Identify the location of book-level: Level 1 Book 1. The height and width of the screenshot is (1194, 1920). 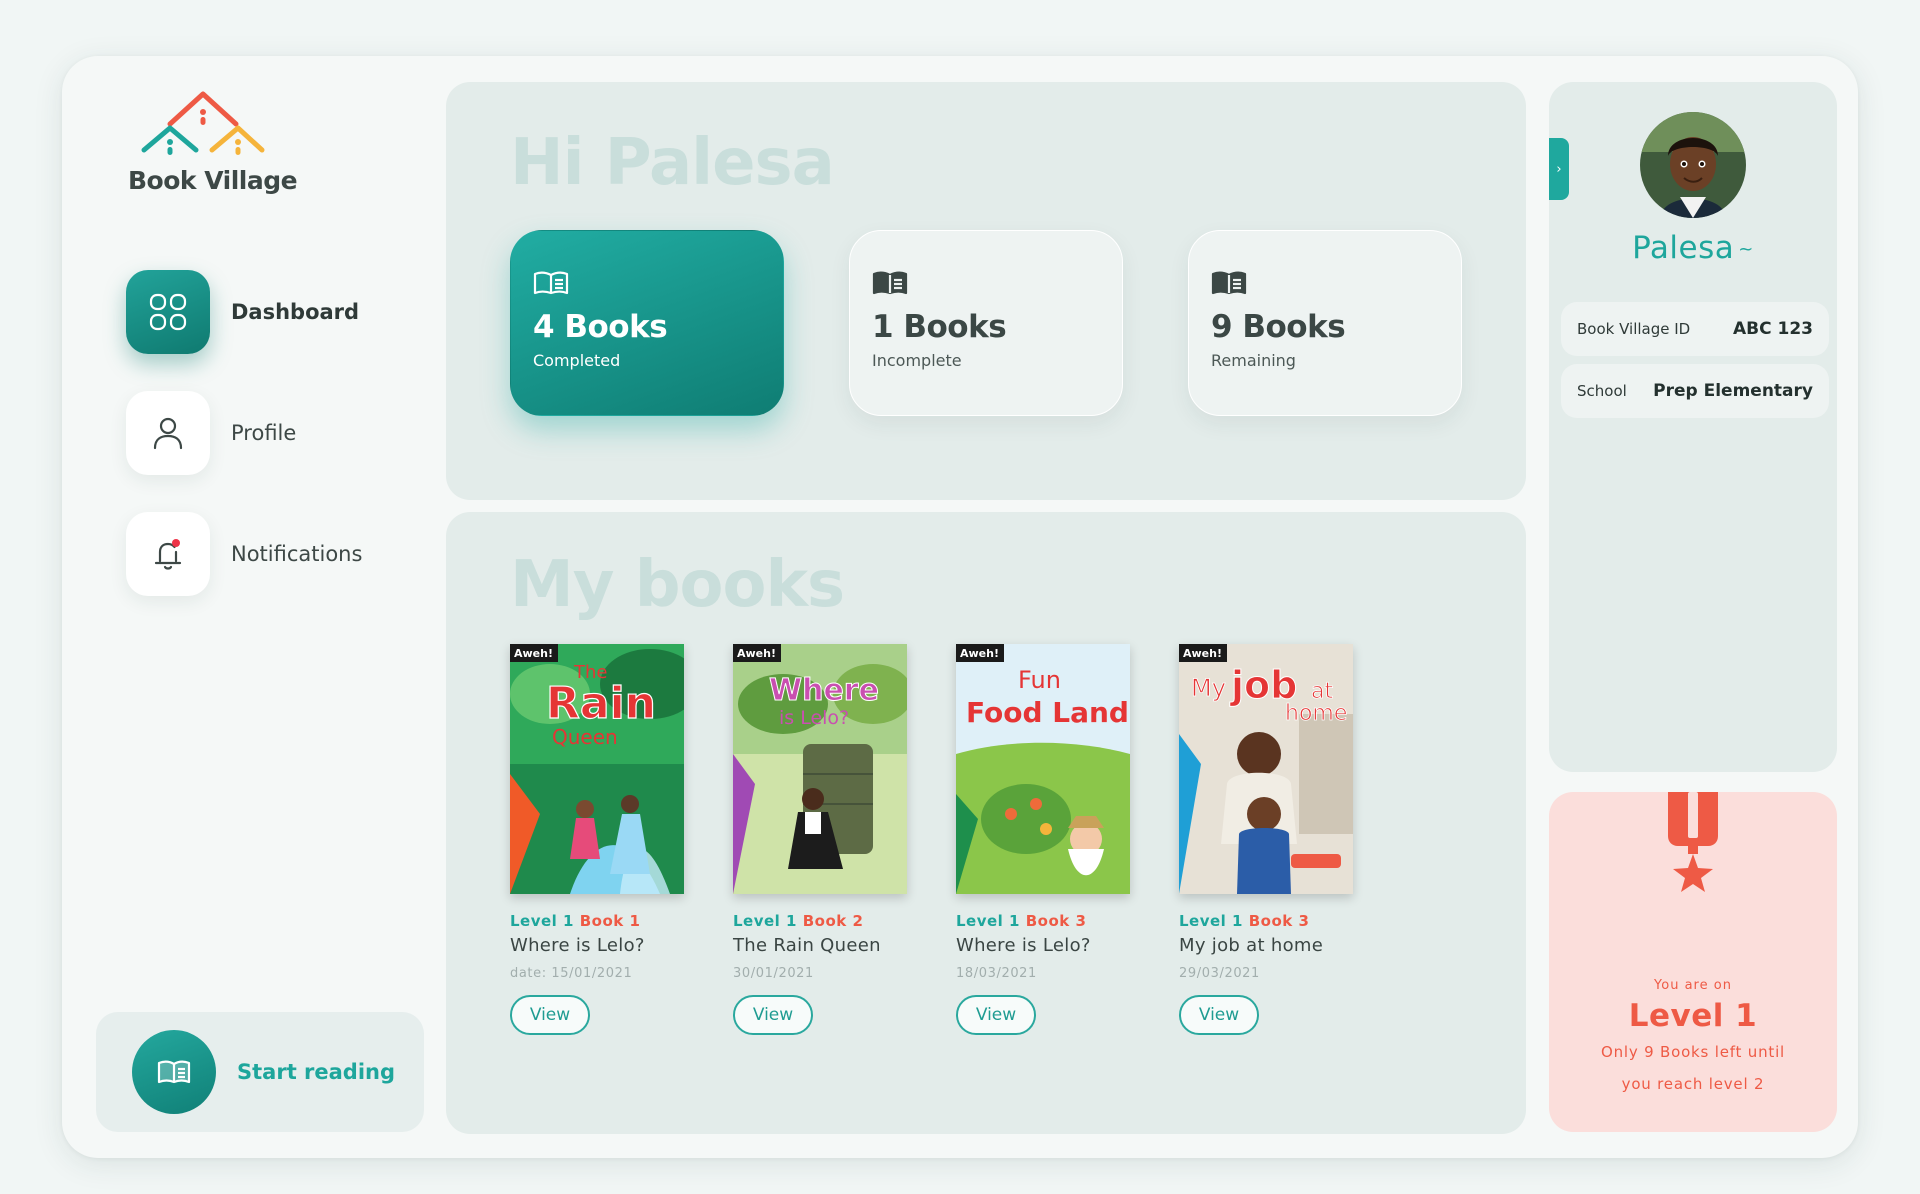
(575, 921).